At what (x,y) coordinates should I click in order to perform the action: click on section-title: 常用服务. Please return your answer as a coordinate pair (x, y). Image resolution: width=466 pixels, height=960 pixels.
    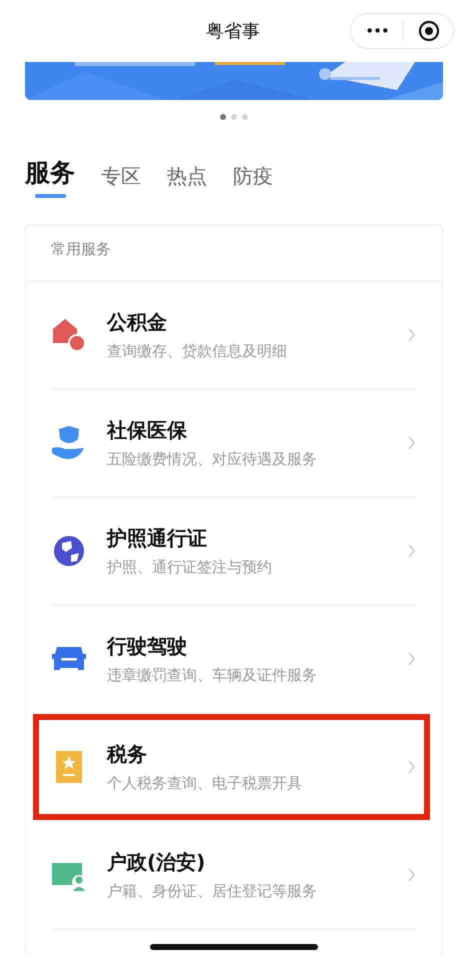
    Looking at the image, I should click on (234, 253).